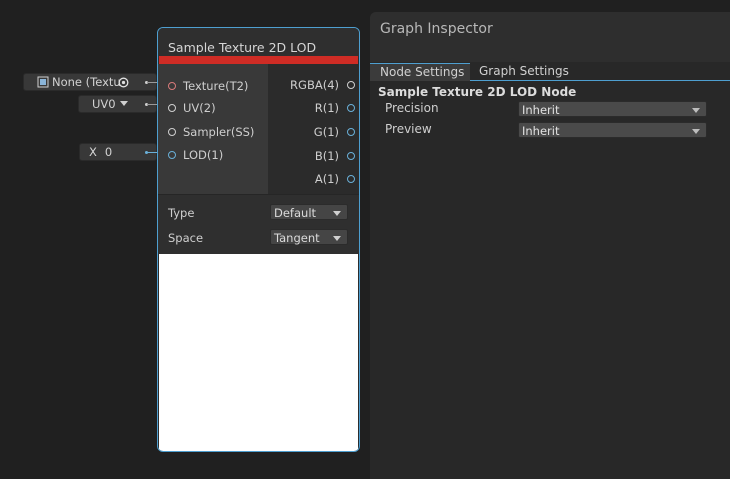 This screenshot has width=730, height=479. Describe the element at coordinates (199, 108) in the screenshot. I see `input-port-label: UV(2)` at that location.